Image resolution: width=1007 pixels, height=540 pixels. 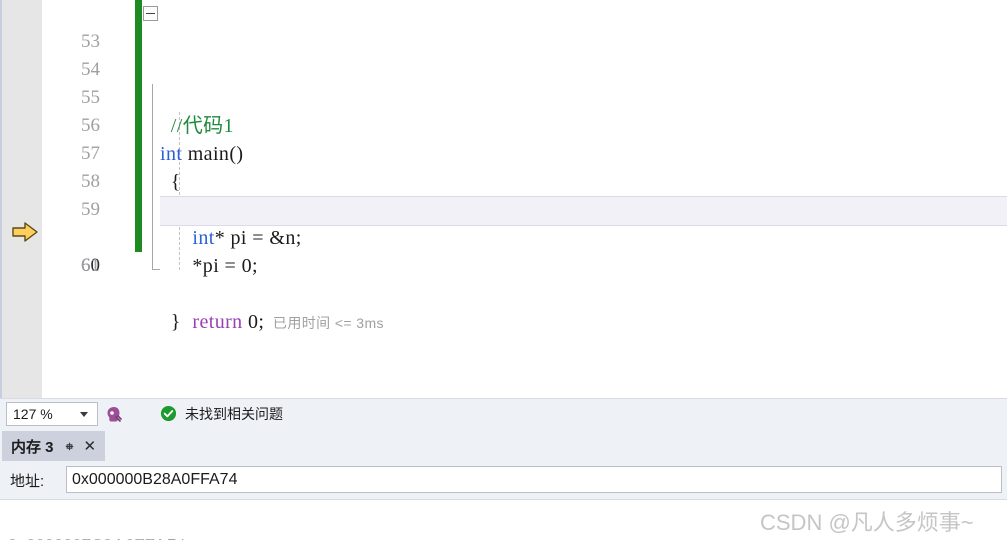 I want to click on statement-token: 0;, so click(x=253, y=322).